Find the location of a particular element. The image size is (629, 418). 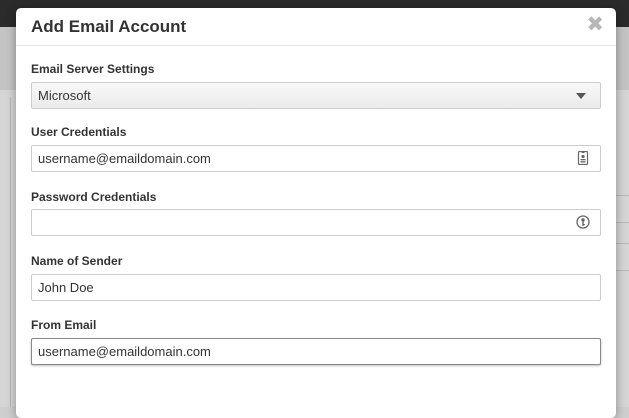

from-email-label: From Email is located at coordinates (64, 325).